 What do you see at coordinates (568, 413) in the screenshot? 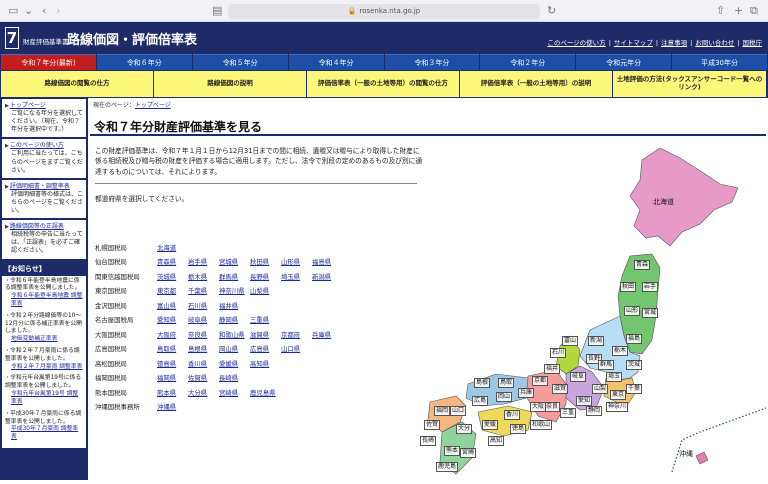
I see `map-label-prefecture: 三重` at bounding box center [568, 413].